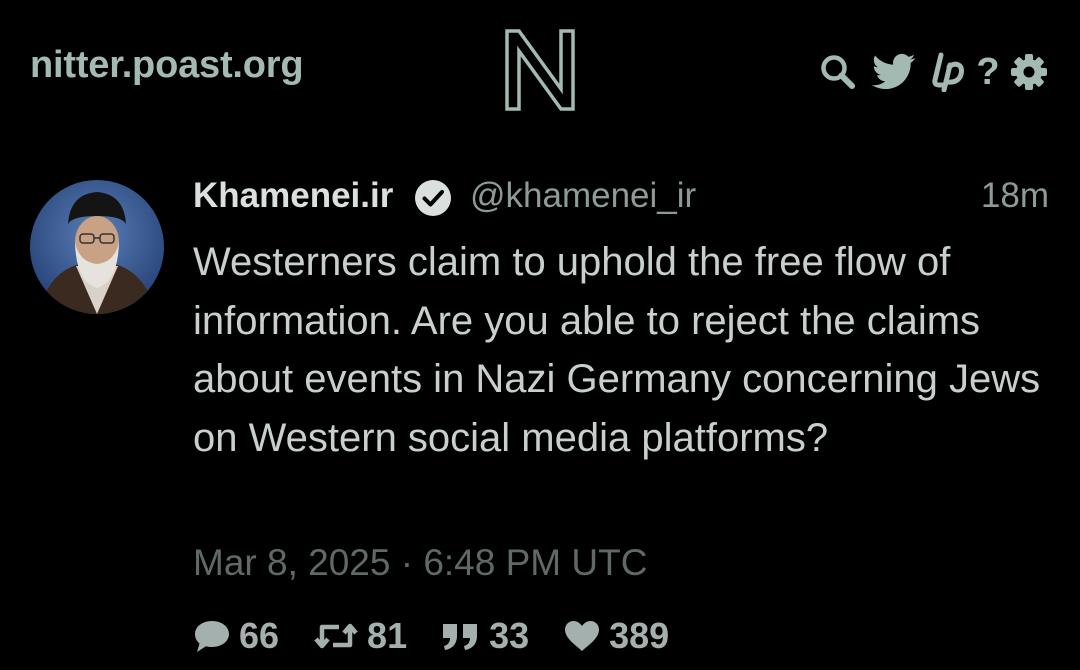  What do you see at coordinates (360, 636) in the screenshot?
I see `retweets-stat: 81` at bounding box center [360, 636].